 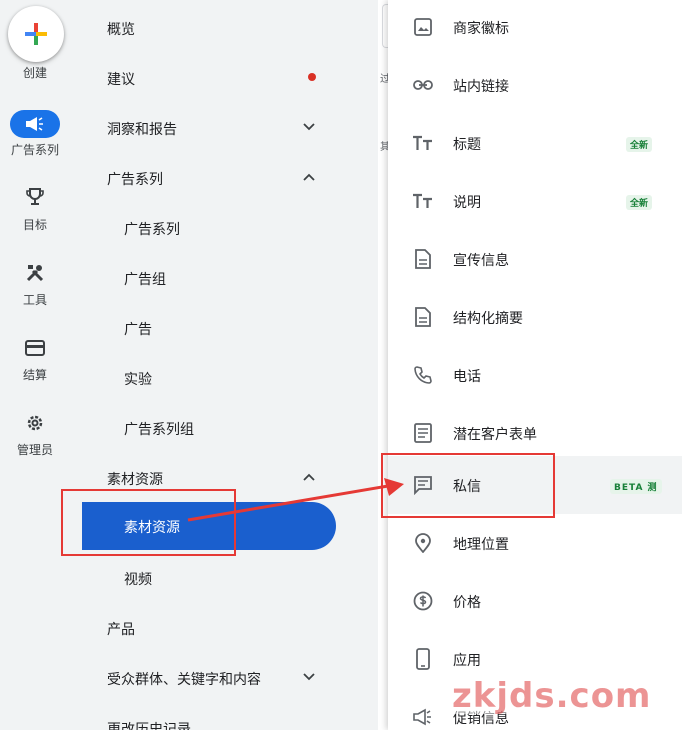 What do you see at coordinates (481, 87) in the screenshot?
I see `menu-item-label: 站内链接` at bounding box center [481, 87].